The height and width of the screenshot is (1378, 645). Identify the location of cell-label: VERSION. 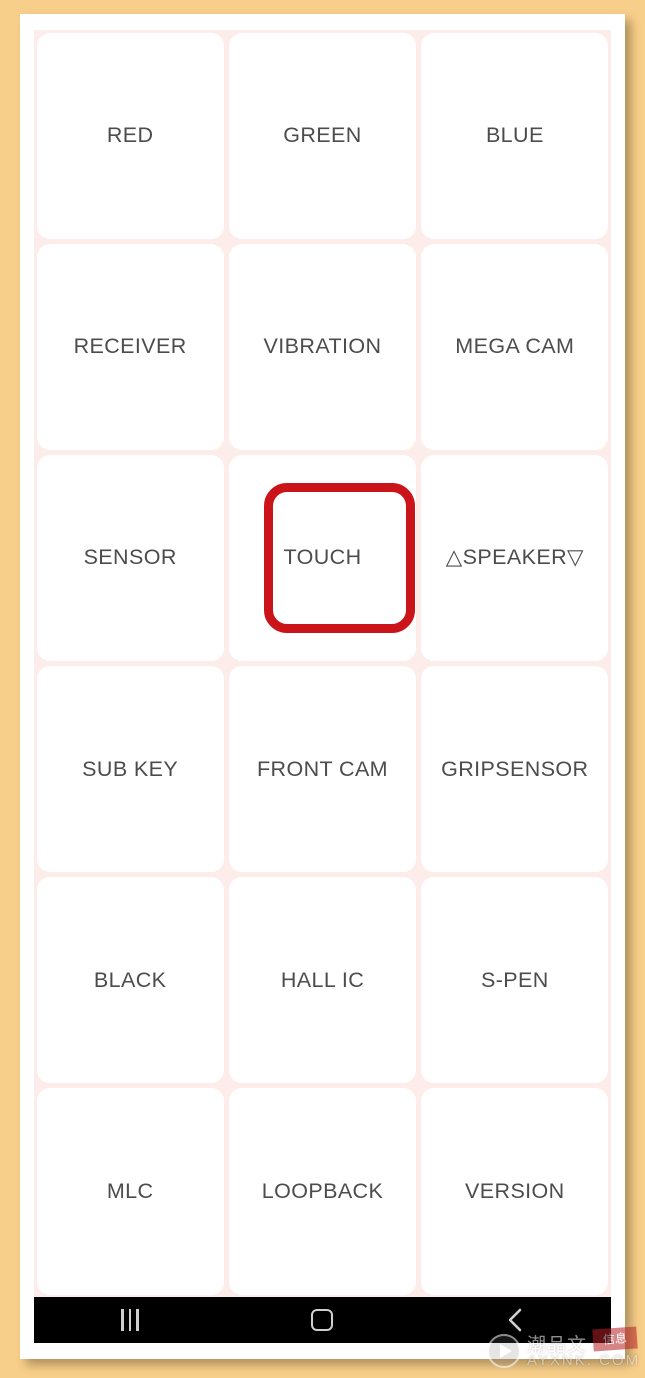
(515, 1190).